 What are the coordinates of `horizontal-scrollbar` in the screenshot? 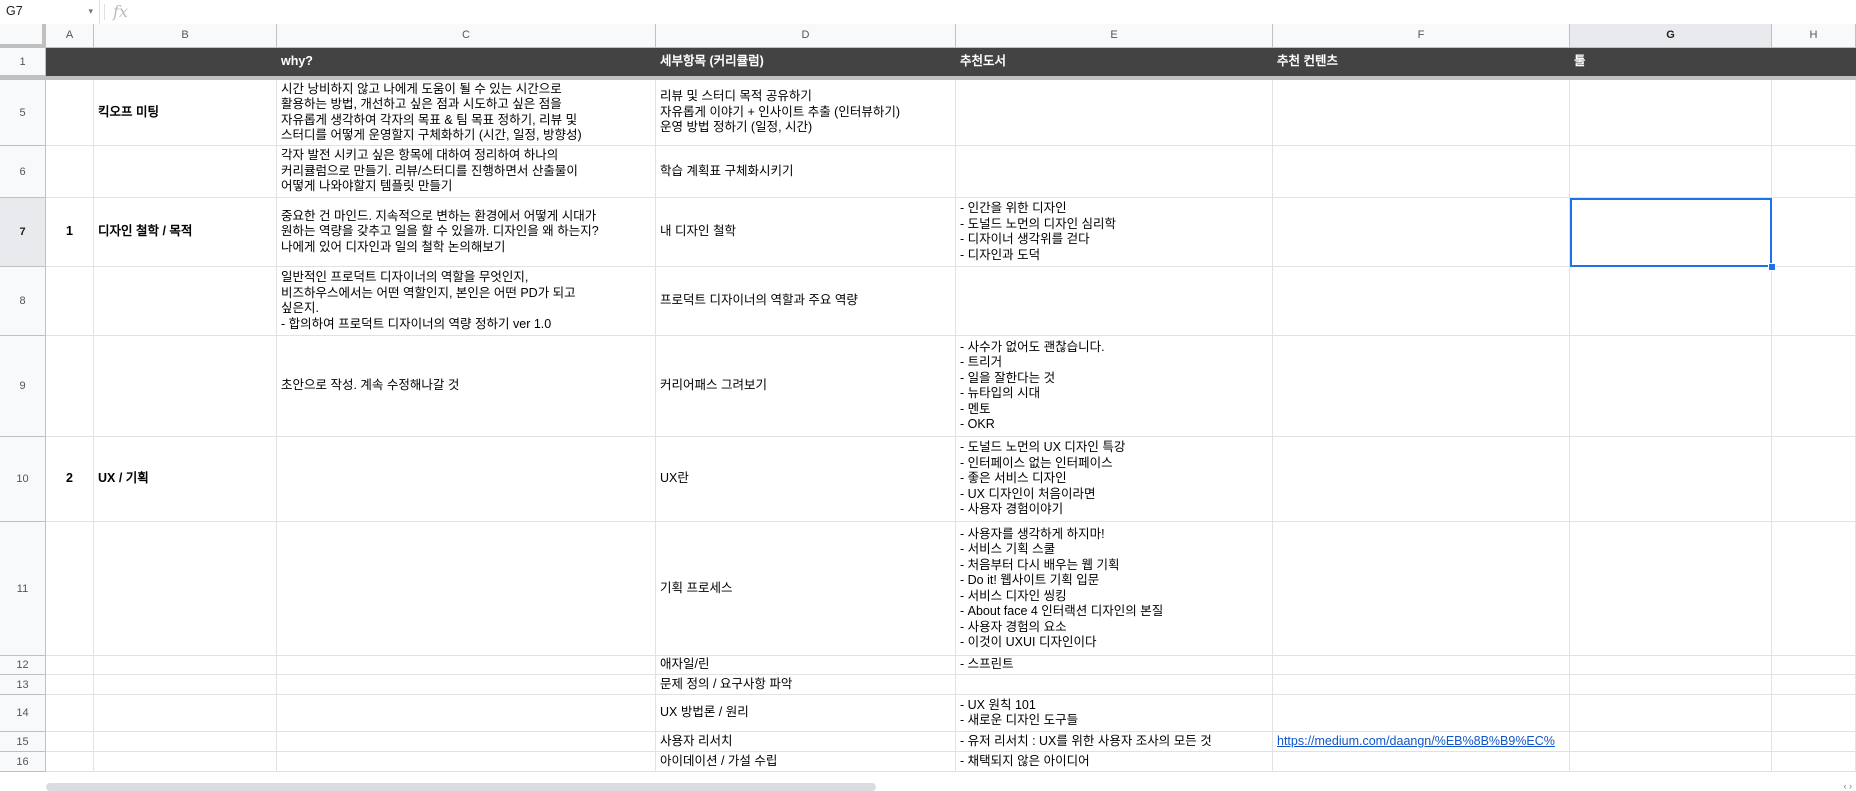 It's located at (461, 787).